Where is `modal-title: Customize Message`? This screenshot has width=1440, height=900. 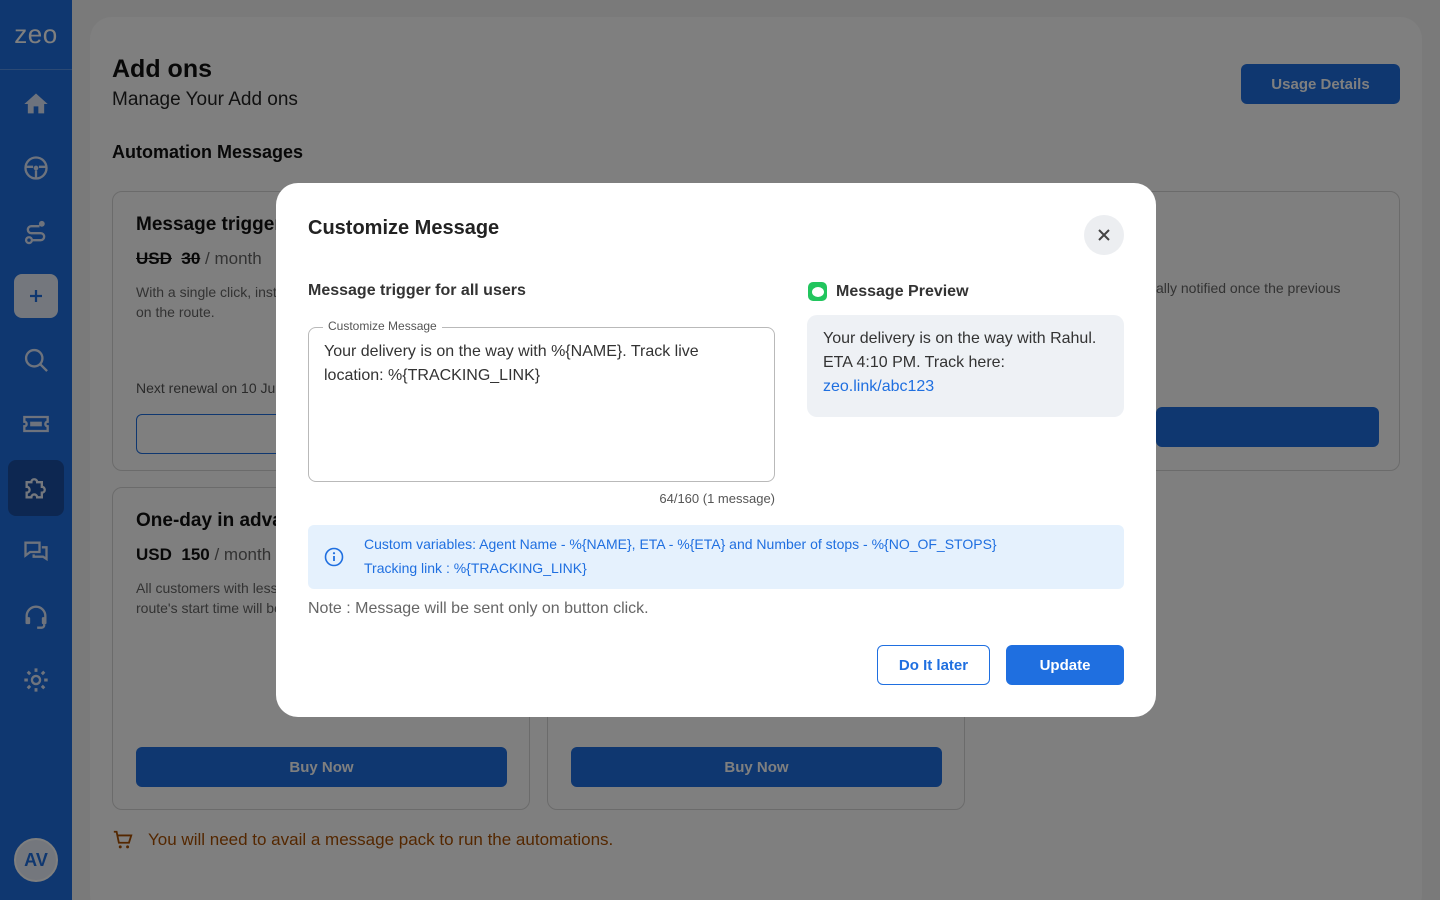
modal-title: Customize Message is located at coordinates (404, 228).